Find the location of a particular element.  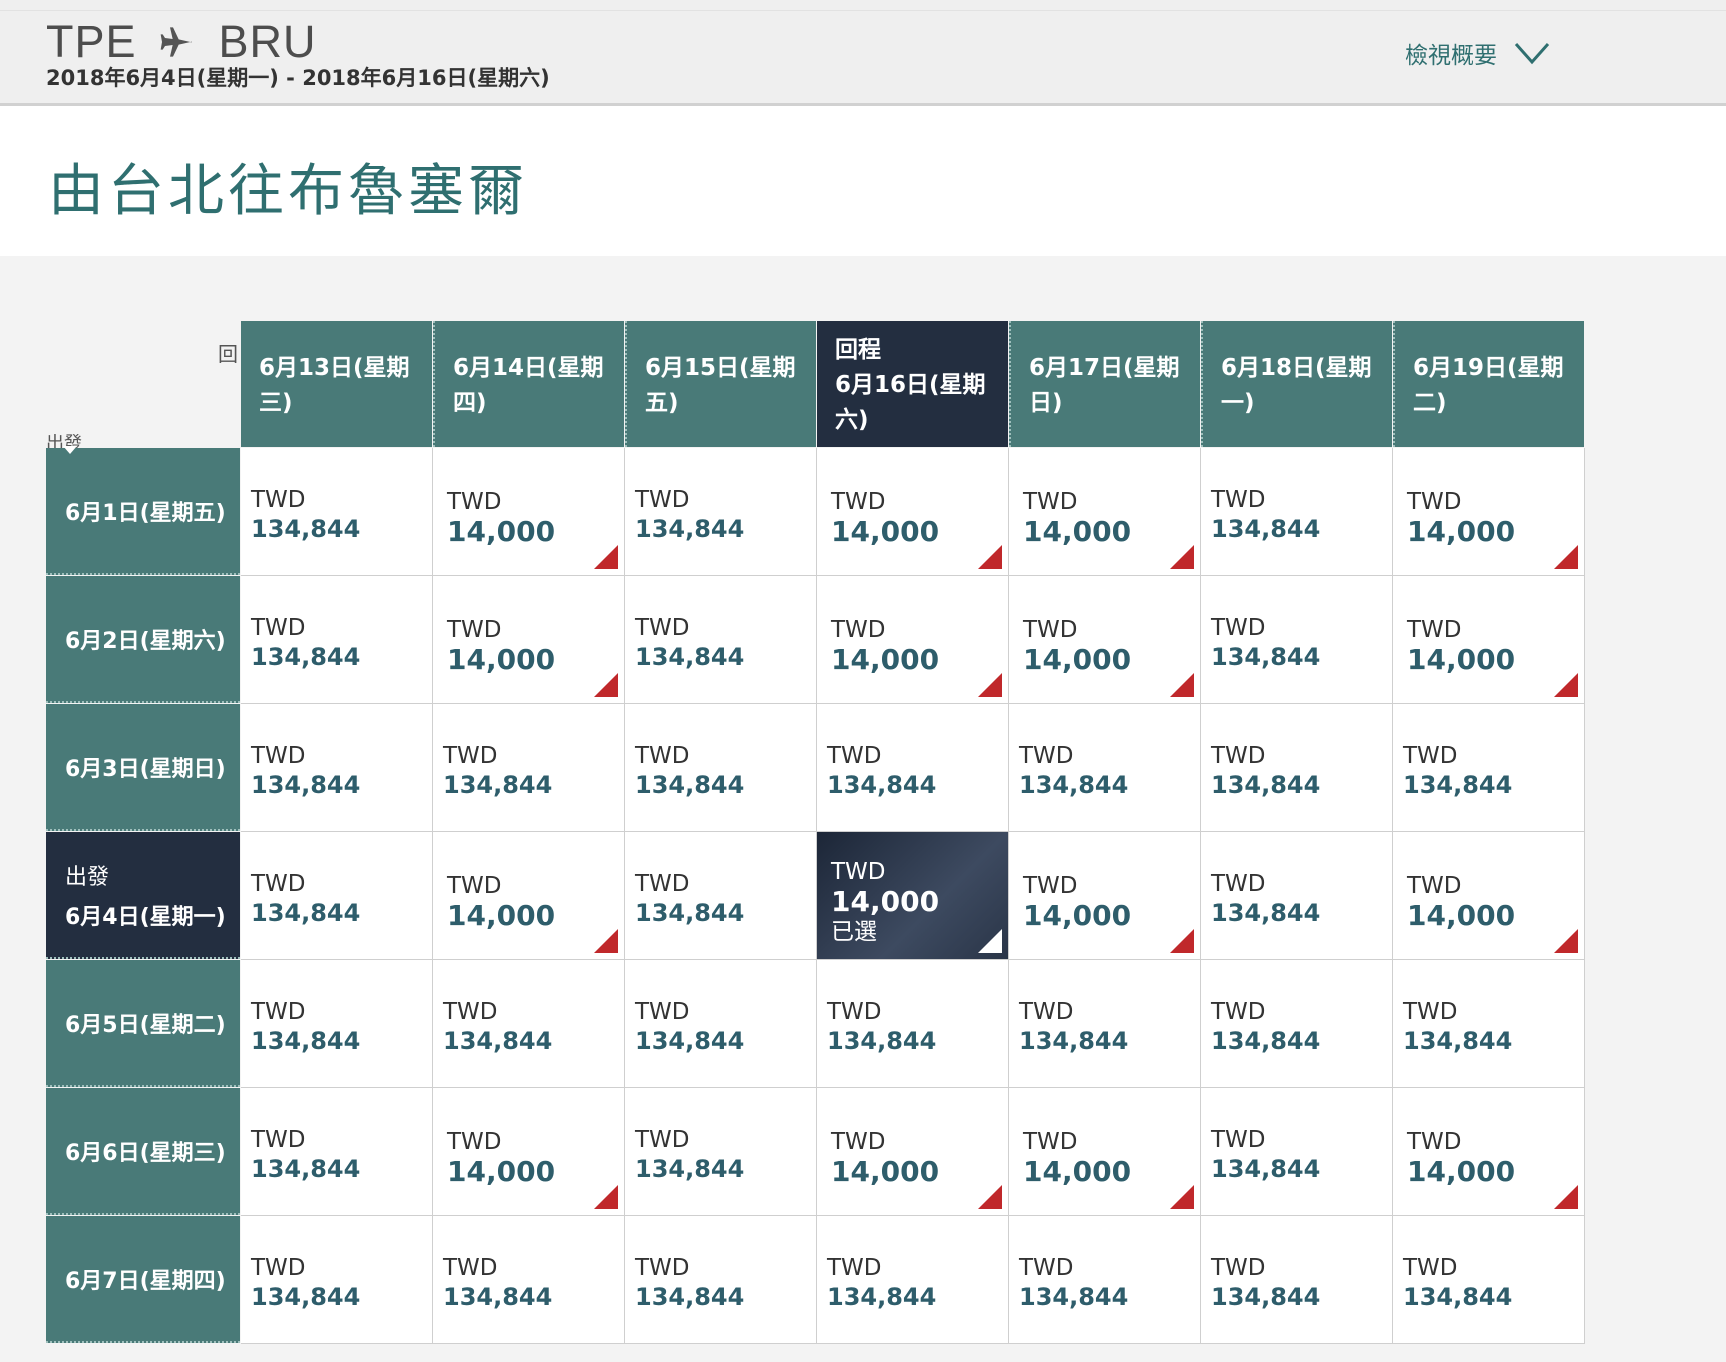

departure-date-header: 6月3日(星期日) is located at coordinates (143, 767).